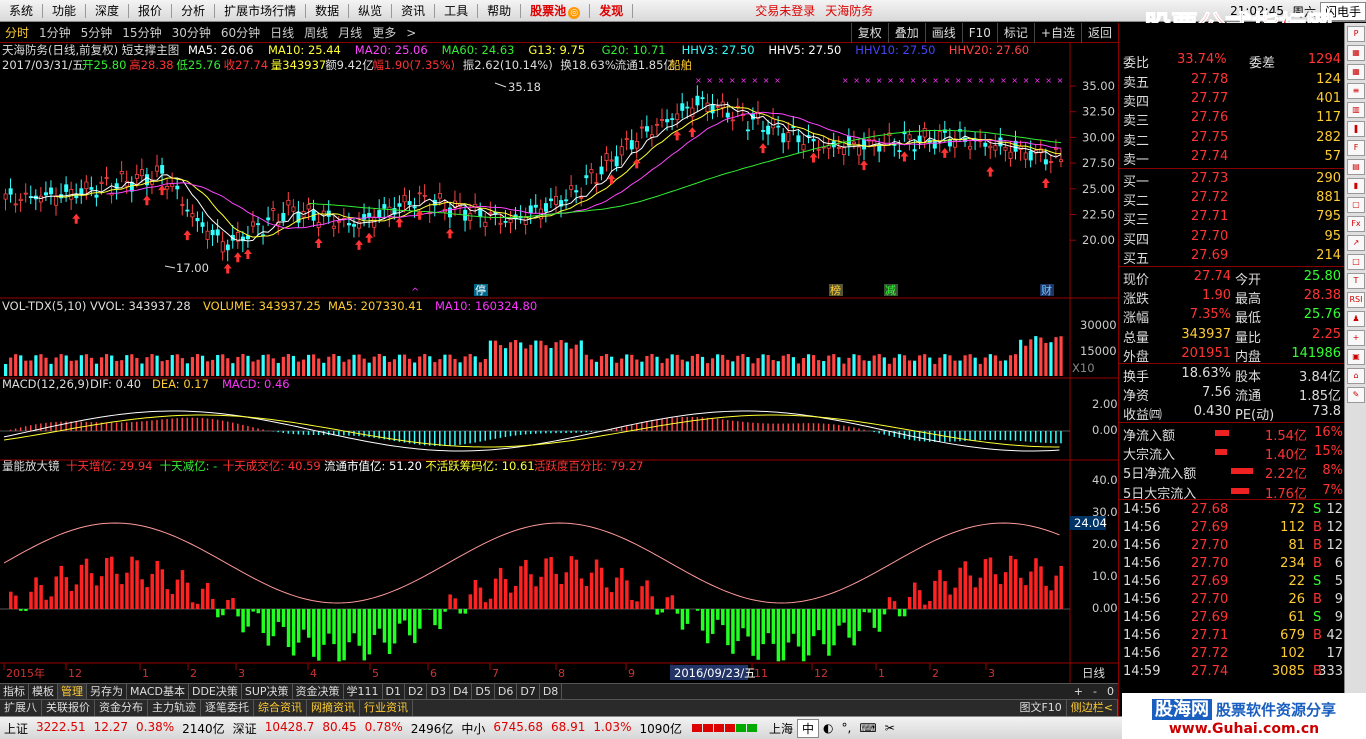 The height and width of the screenshot is (739, 1366). What do you see at coordinates (1356, 110) in the screenshot?
I see `toolbar-chart-icon: ▥` at bounding box center [1356, 110].